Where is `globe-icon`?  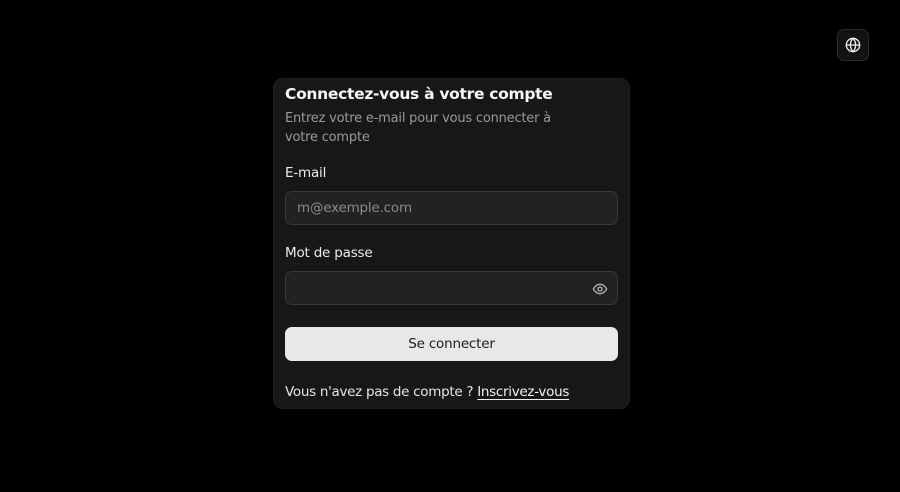
globe-icon is located at coordinates (853, 45).